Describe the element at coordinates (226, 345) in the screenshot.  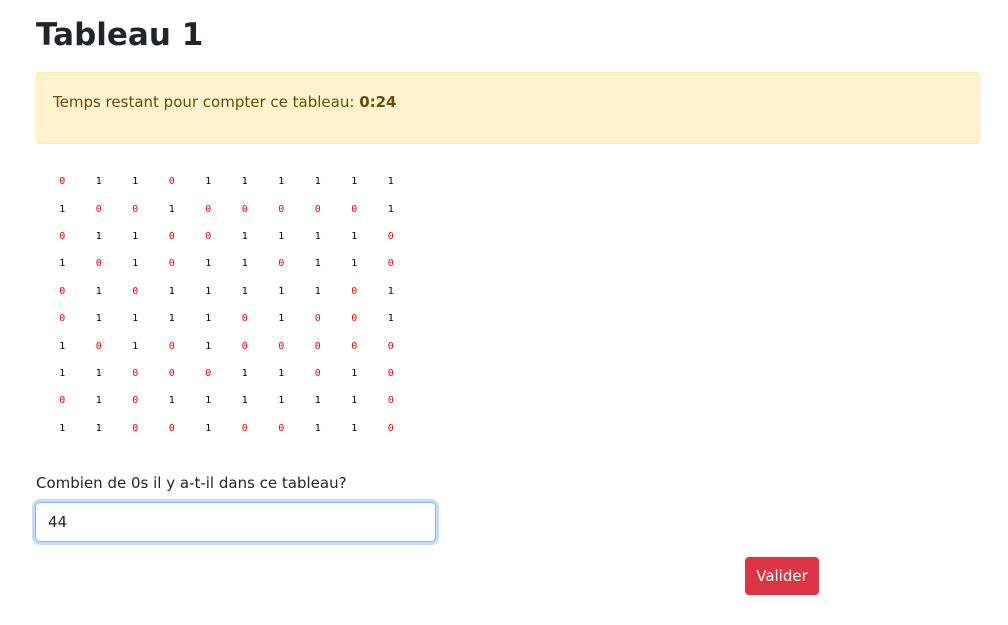
I see `table-row: 1 0 1 0 1 0 0 0 0 0` at that location.